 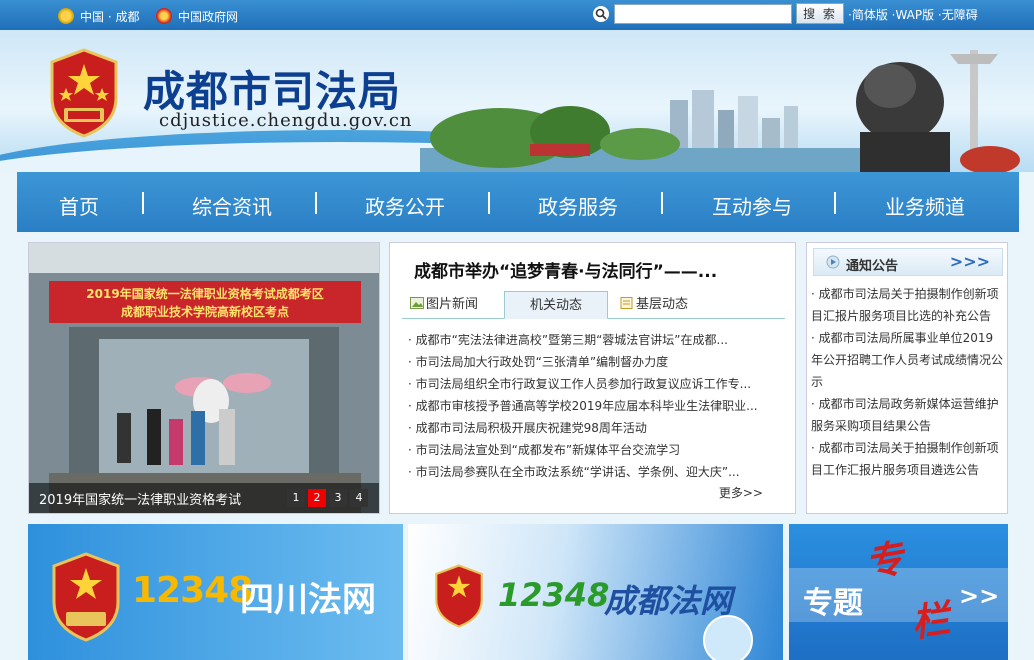 I want to click on slide-page-2: 2, so click(x=317, y=498).